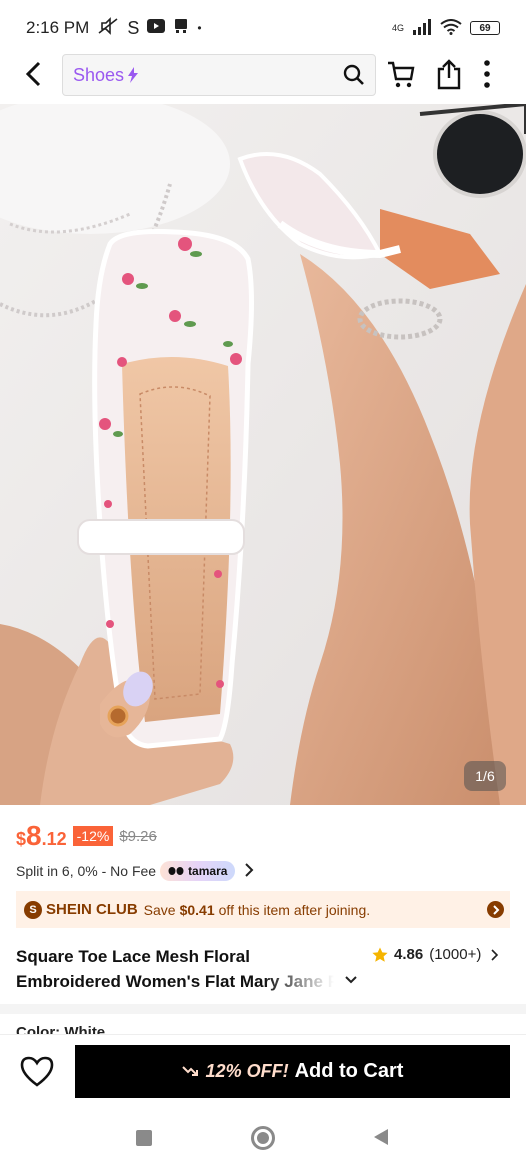  Describe the element at coordinates (34, 835) in the screenshot. I see `price-integer: 8` at that location.